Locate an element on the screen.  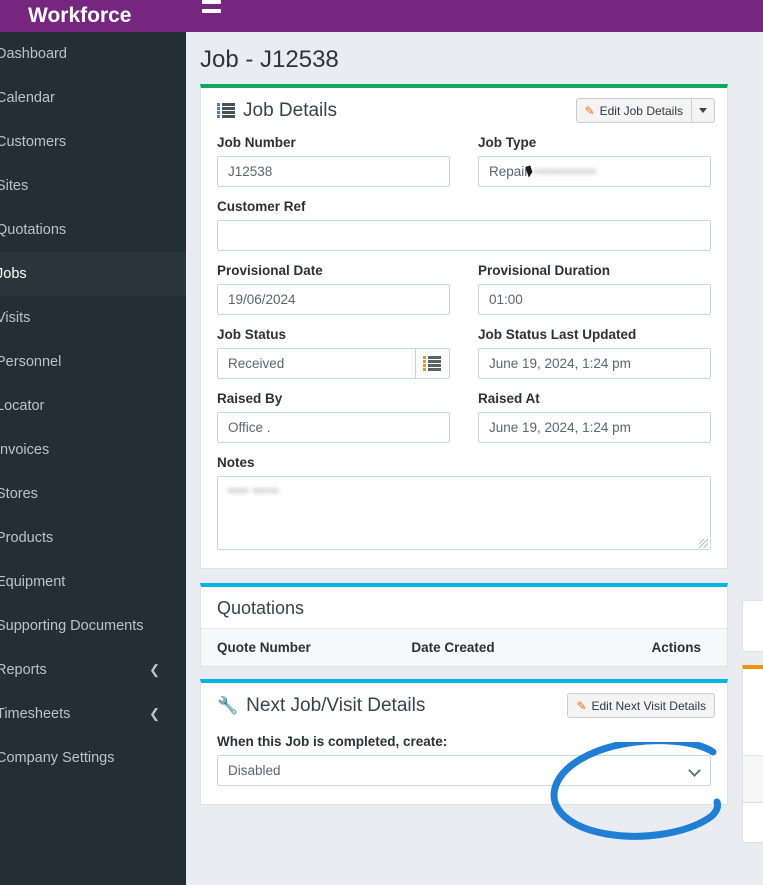
input-job-type: Repair •••••••••••• is located at coordinates (594, 171).